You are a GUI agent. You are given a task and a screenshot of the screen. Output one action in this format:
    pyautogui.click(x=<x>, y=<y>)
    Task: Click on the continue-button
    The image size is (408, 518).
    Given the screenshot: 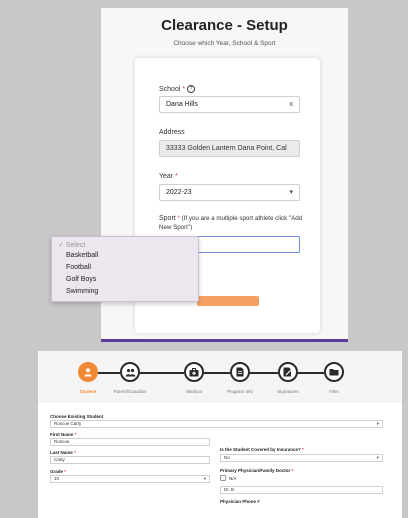 What is the action you would take?
    pyautogui.click(x=228, y=301)
    